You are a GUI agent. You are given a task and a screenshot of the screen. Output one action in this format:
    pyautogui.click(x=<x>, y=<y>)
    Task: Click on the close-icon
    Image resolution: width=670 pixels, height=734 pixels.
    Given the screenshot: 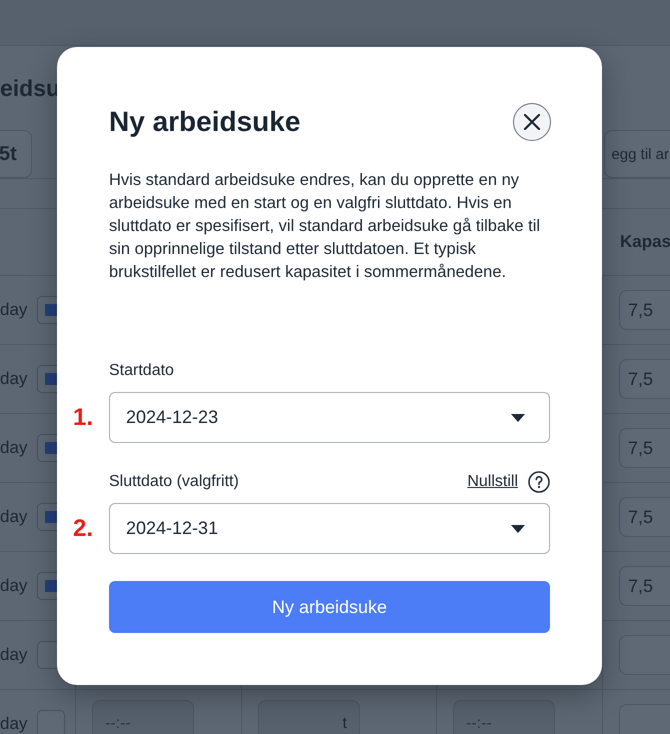 What is the action you would take?
    pyautogui.click(x=532, y=122)
    